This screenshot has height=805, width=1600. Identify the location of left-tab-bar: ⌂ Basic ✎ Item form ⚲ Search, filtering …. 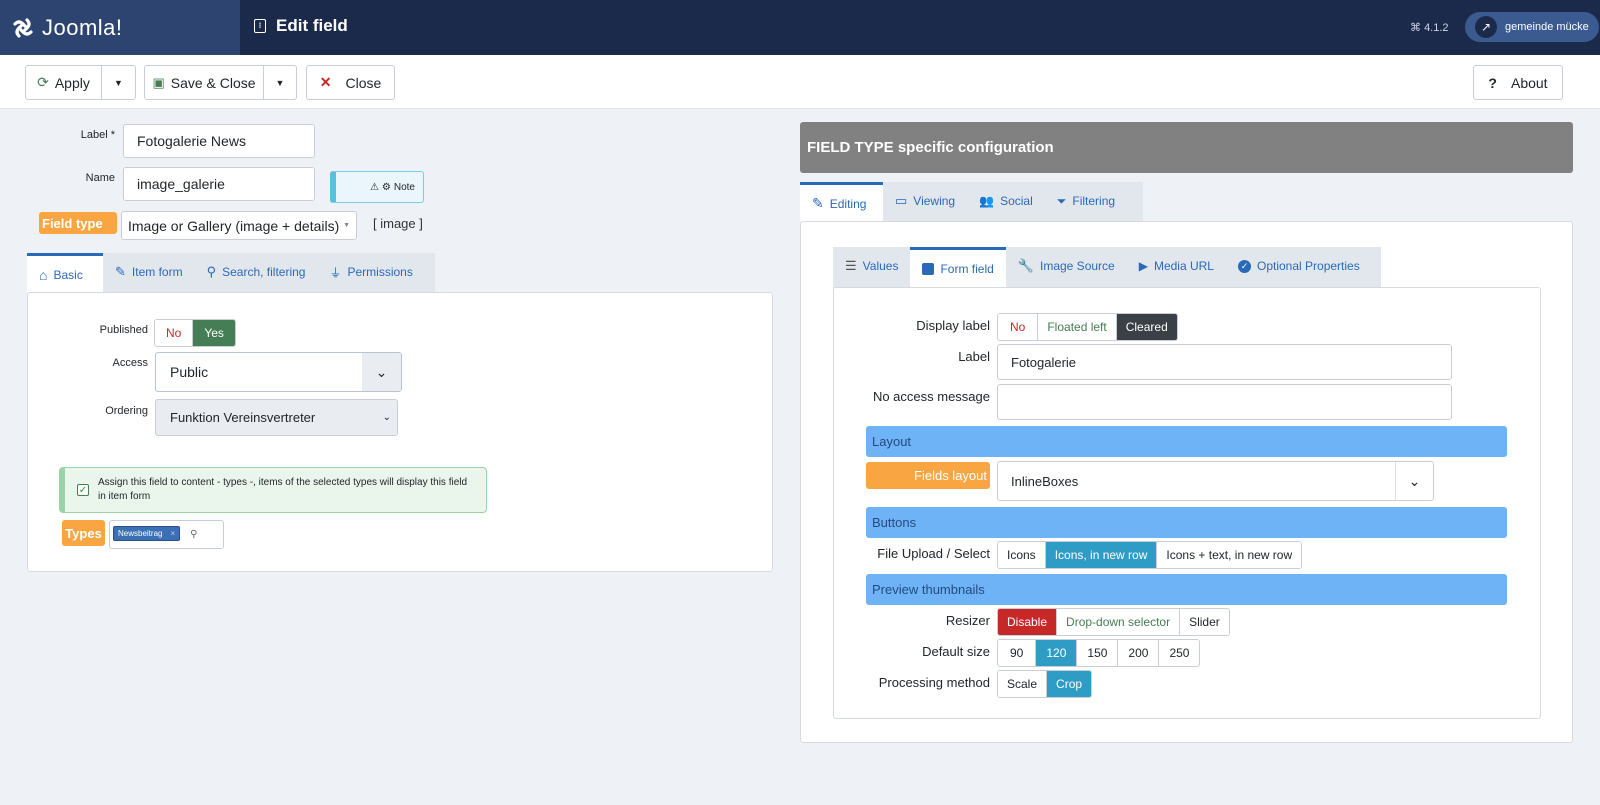
(231, 273).